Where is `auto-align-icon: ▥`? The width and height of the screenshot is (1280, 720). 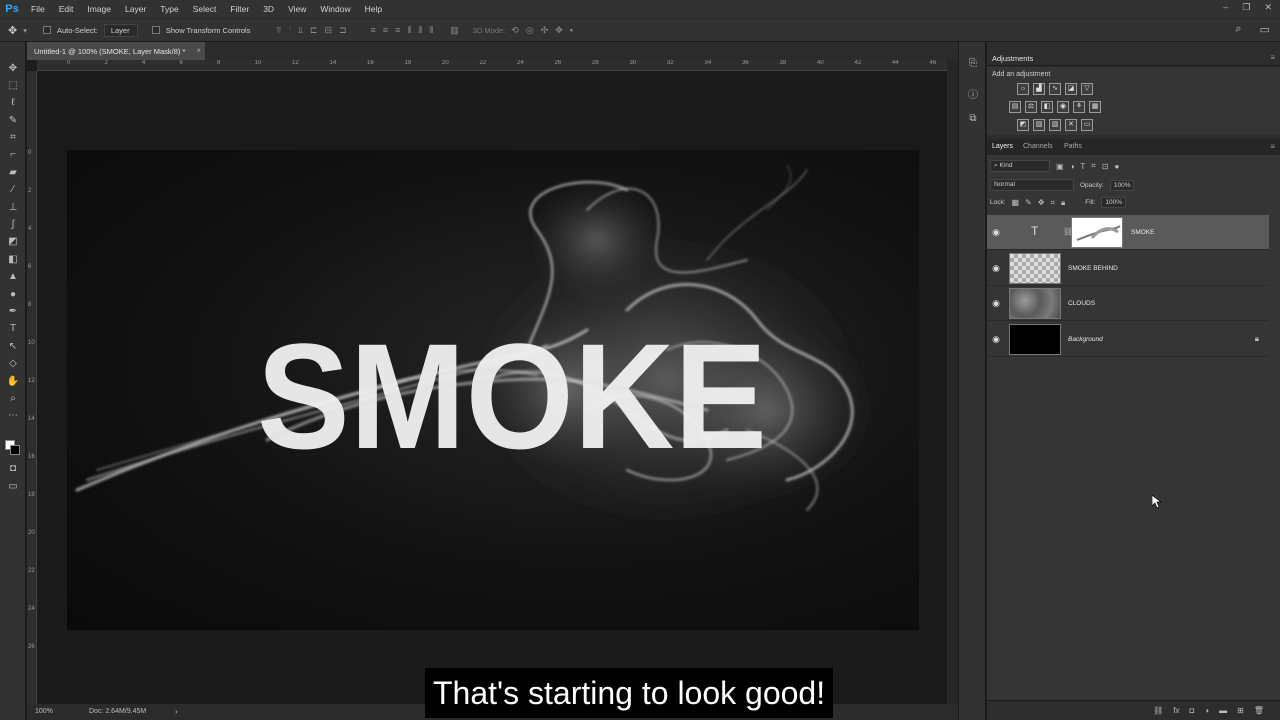 auto-align-icon: ▥ is located at coordinates (454, 30).